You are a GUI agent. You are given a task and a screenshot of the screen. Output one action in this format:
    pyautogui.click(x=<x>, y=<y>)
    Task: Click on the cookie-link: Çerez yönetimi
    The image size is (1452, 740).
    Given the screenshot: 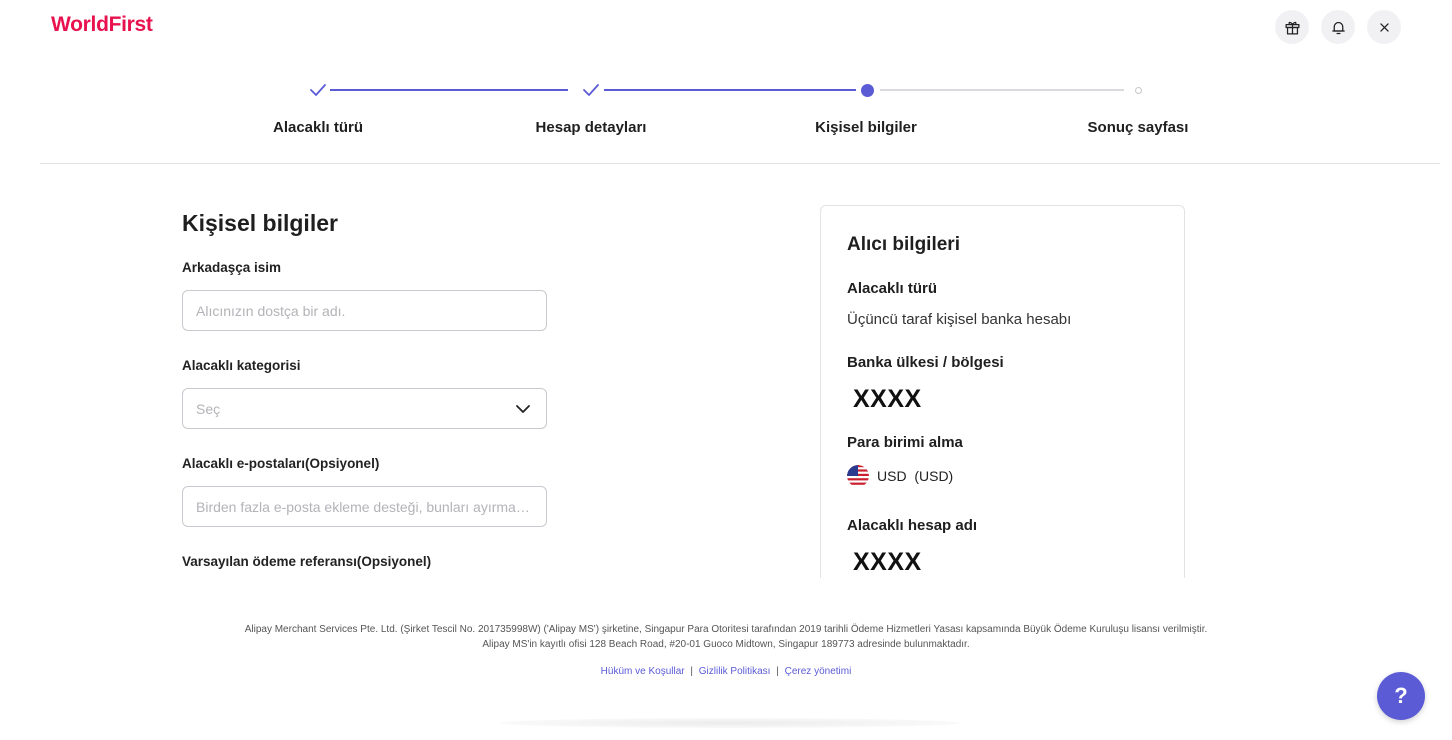 What is the action you would take?
    pyautogui.click(x=818, y=671)
    